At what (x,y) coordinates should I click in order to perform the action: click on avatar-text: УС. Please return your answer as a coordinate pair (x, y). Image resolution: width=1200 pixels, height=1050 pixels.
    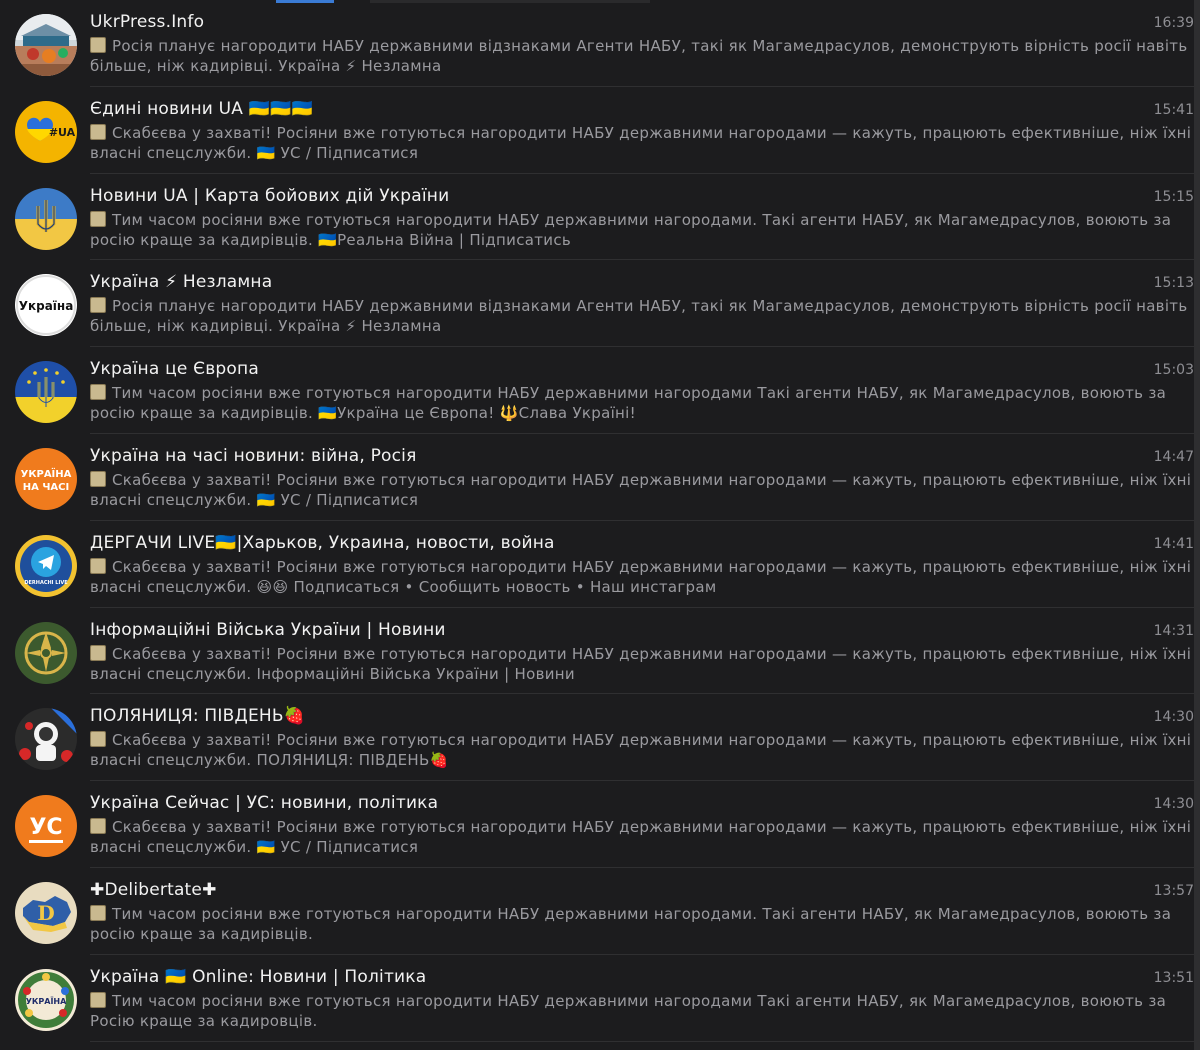
    Looking at the image, I should click on (45, 827).